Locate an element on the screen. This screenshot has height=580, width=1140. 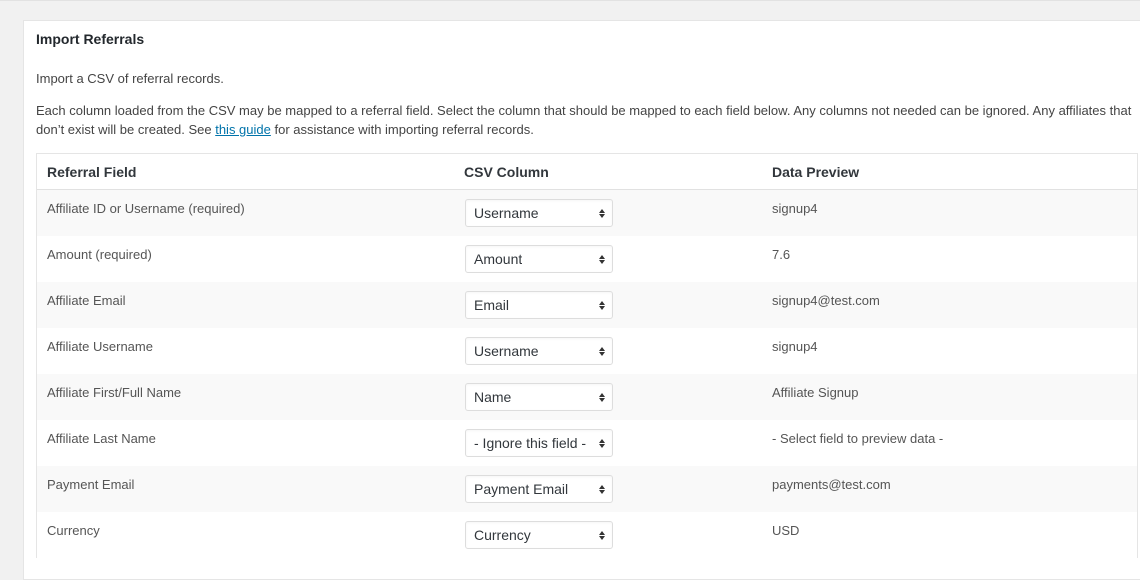
csv-column-cell: Payment Email is located at coordinates (608, 484).